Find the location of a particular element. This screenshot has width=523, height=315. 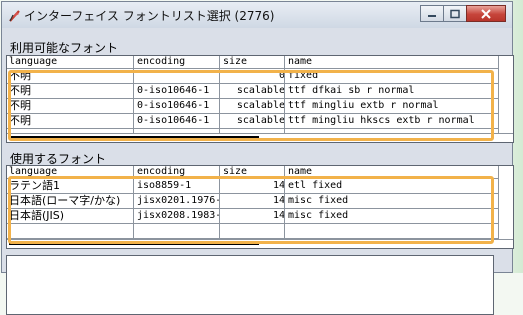

cell-name: ttf mingliu extb r normal is located at coordinates (363, 105).